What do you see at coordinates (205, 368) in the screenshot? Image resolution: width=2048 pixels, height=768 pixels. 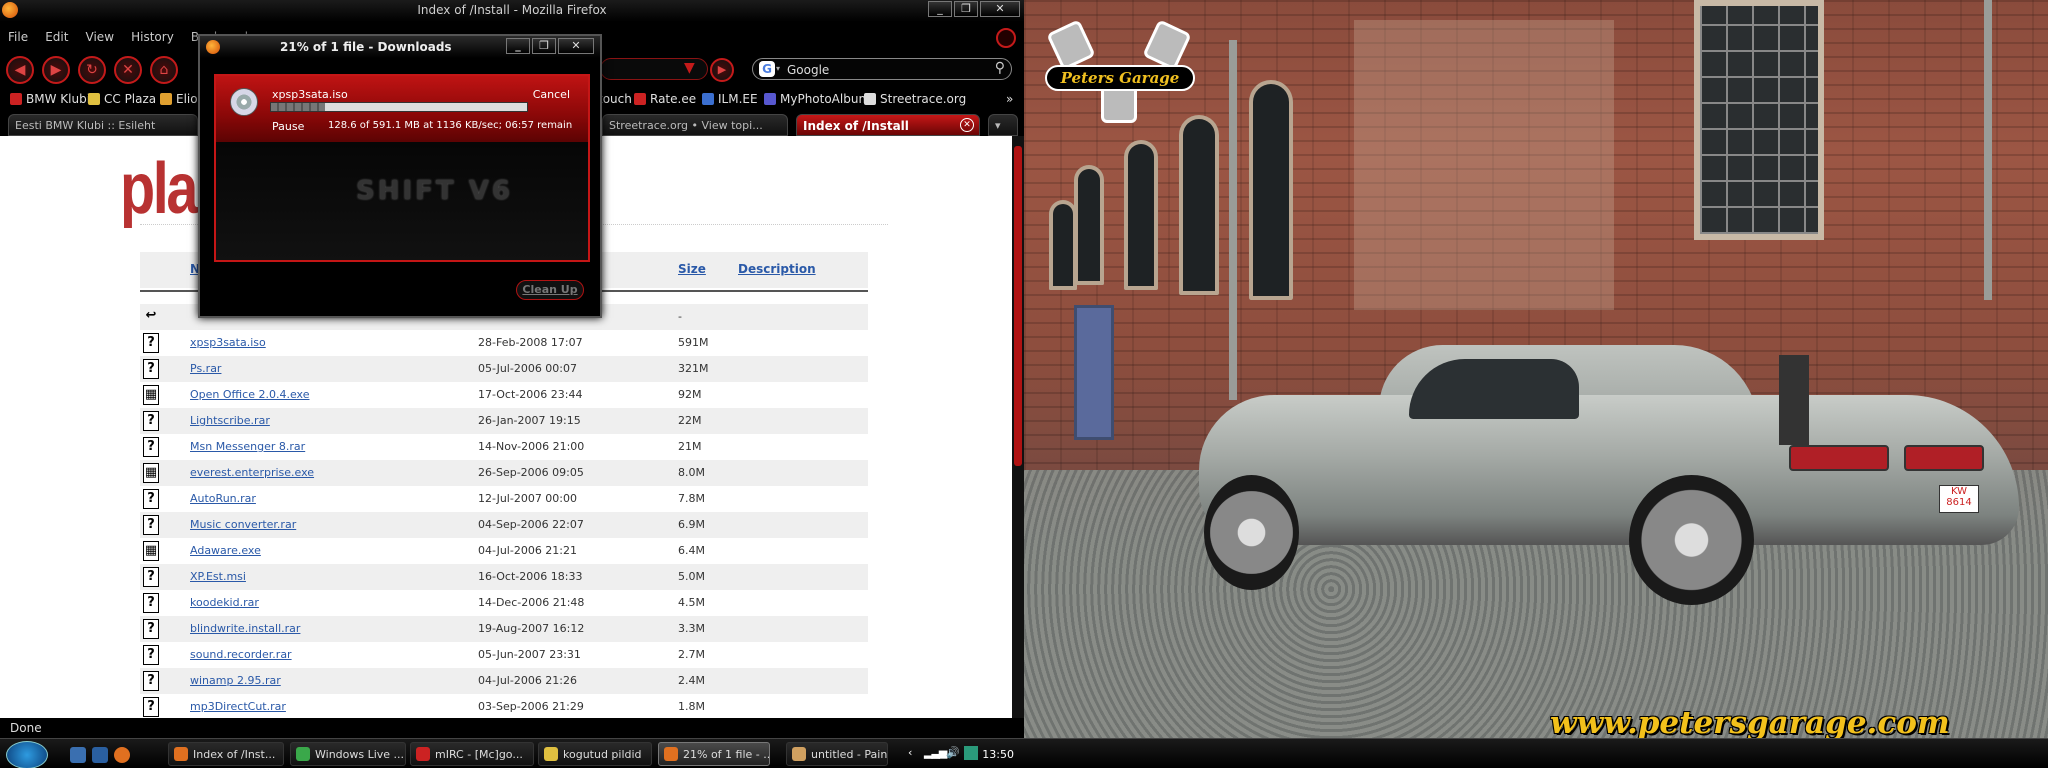 I see `file-link: Ps.rar` at bounding box center [205, 368].